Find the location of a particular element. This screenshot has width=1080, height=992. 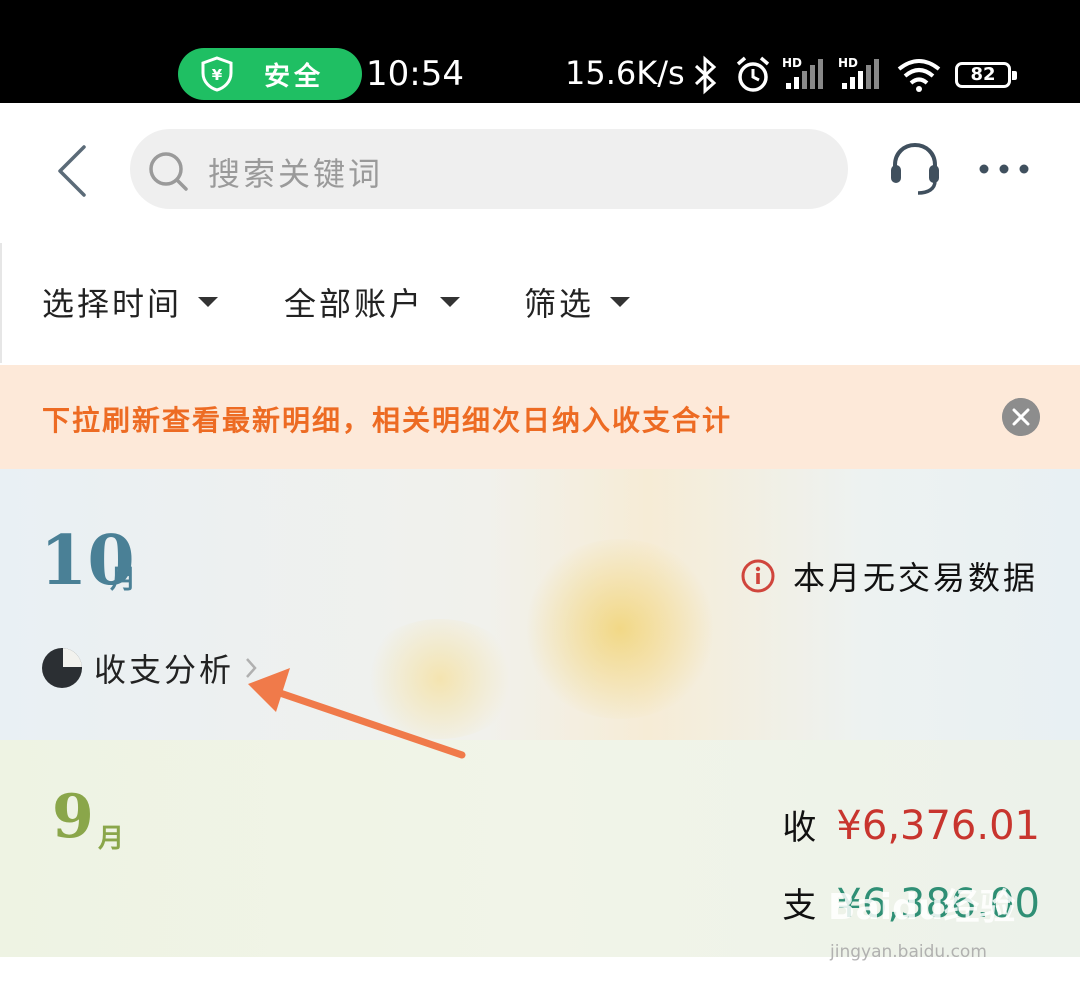

close-icon is located at coordinates (1021, 417).